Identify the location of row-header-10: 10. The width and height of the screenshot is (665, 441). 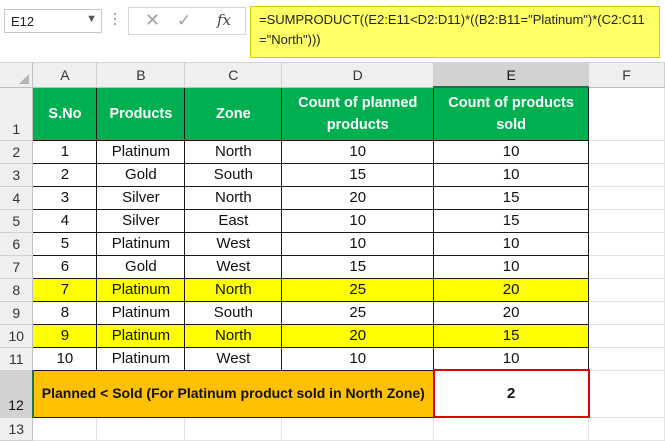
(17, 336).